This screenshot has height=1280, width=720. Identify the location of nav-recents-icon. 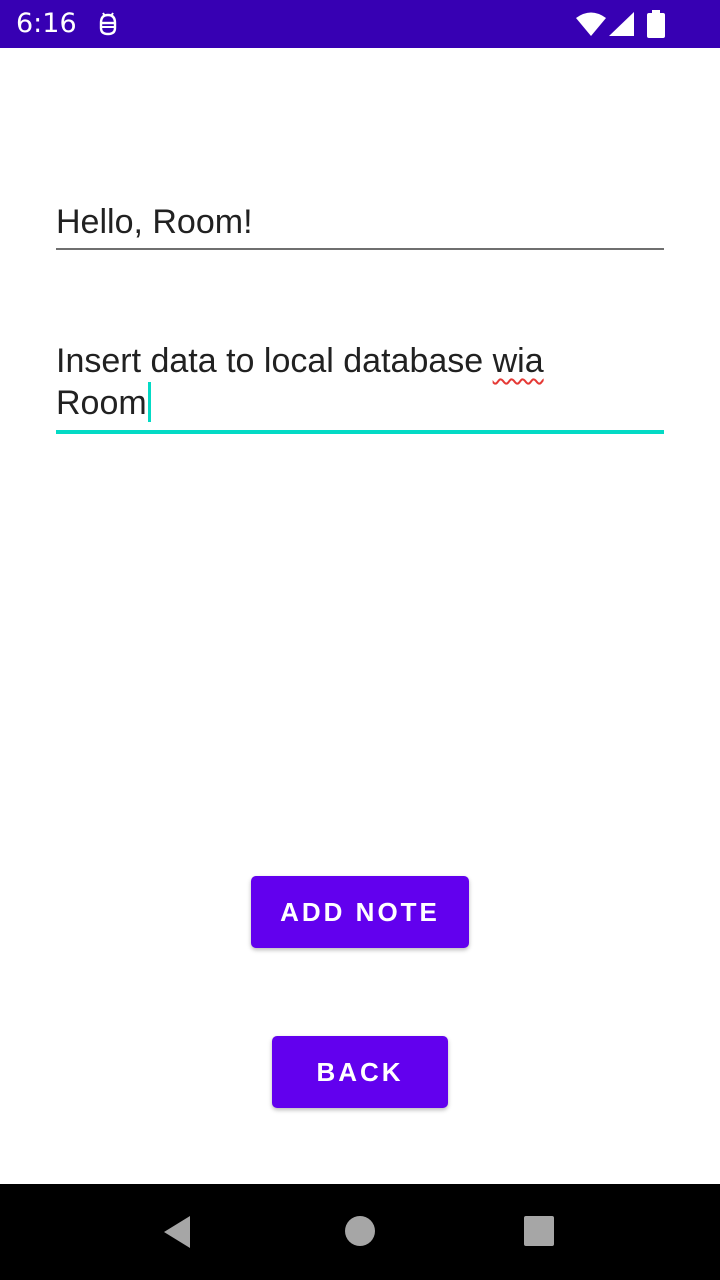
(539, 1231).